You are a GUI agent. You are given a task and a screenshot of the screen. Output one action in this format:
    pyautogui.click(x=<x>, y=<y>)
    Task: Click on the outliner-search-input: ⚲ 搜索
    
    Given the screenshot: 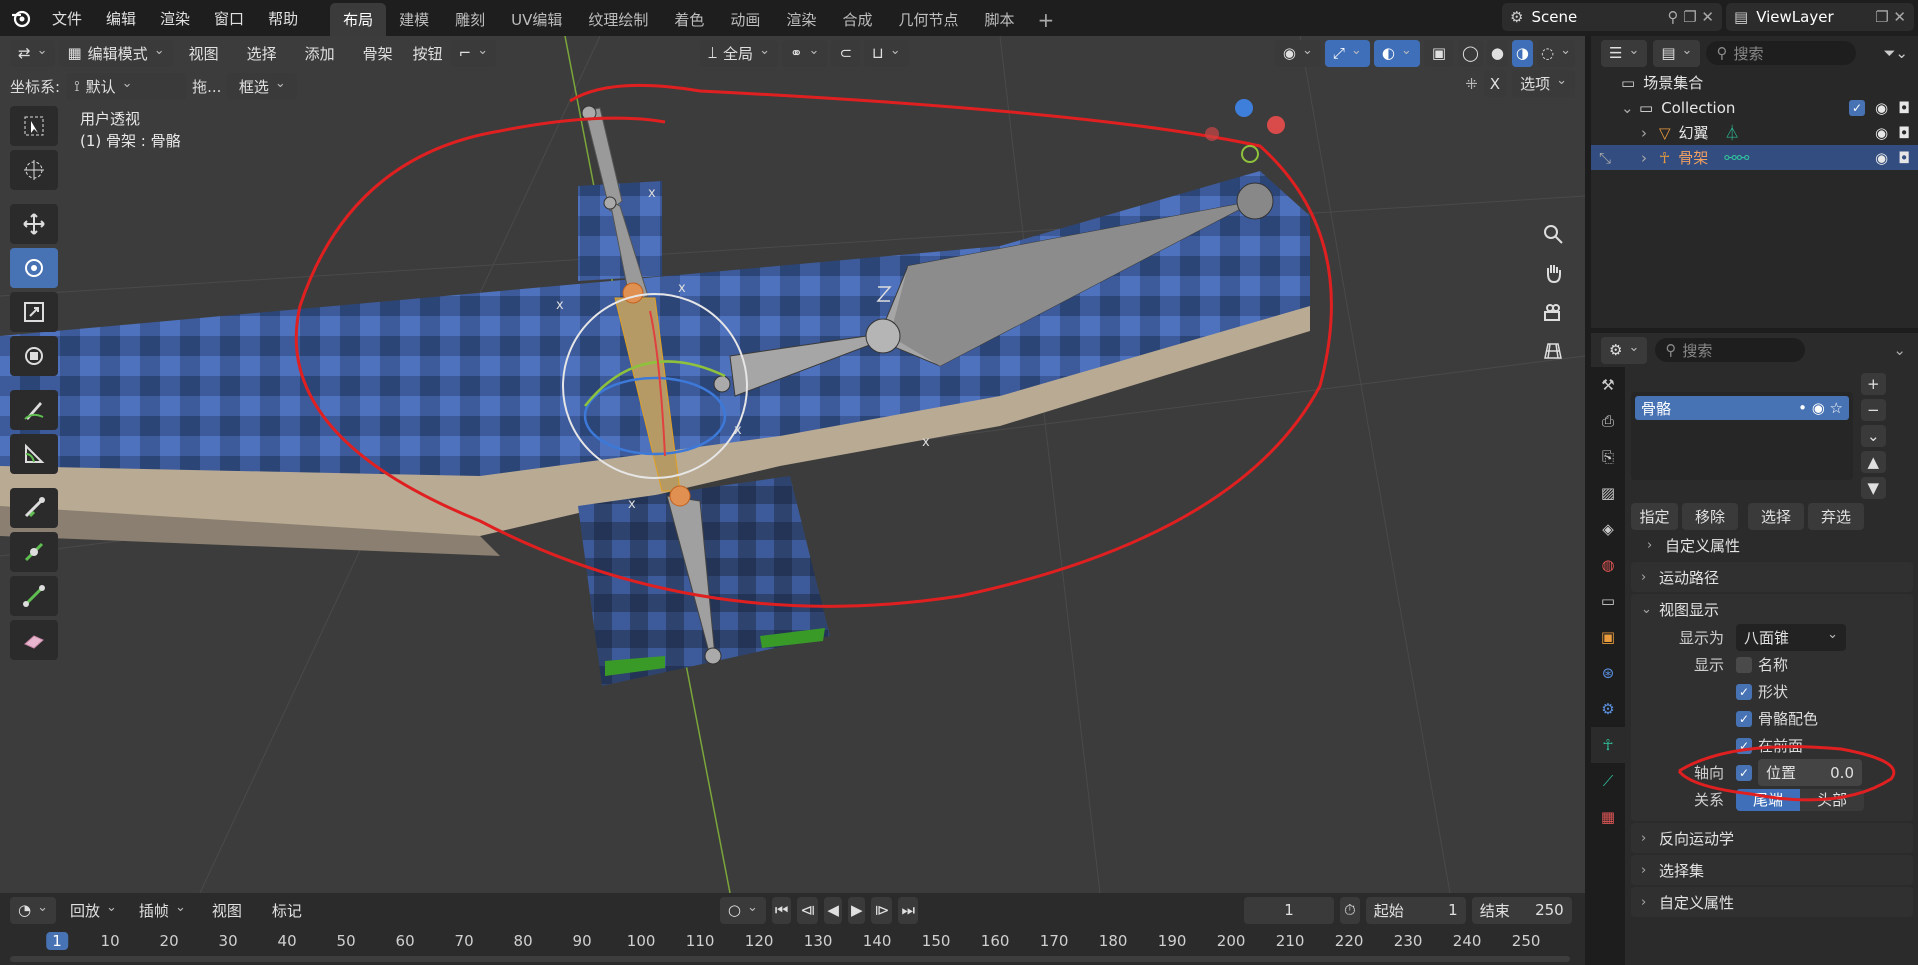 What is the action you would take?
    pyautogui.click(x=1781, y=53)
    